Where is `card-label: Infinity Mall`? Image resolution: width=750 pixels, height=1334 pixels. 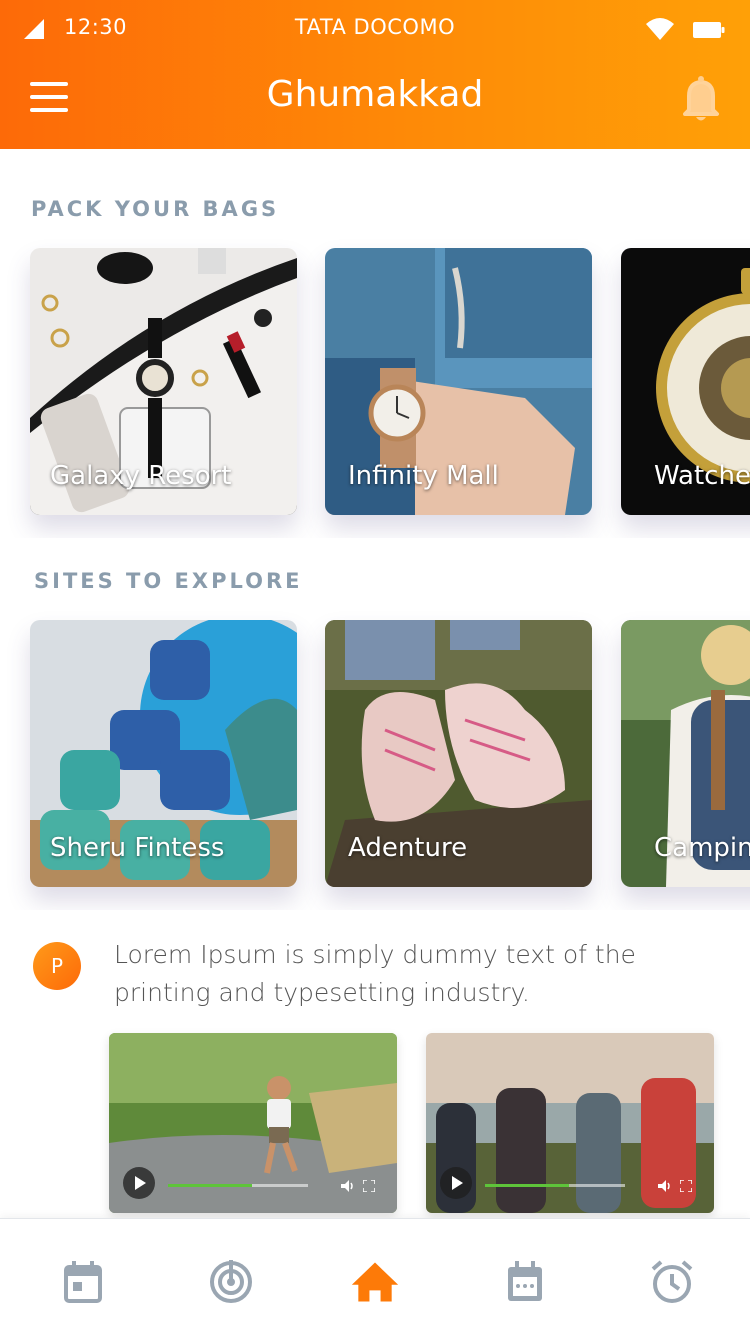 card-label: Infinity Mall is located at coordinates (423, 476).